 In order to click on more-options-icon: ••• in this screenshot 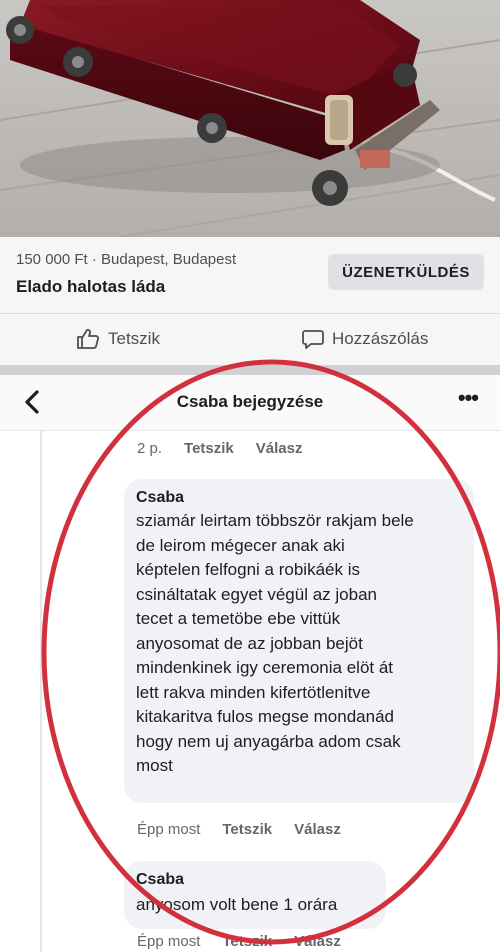, I will do `click(468, 398)`.